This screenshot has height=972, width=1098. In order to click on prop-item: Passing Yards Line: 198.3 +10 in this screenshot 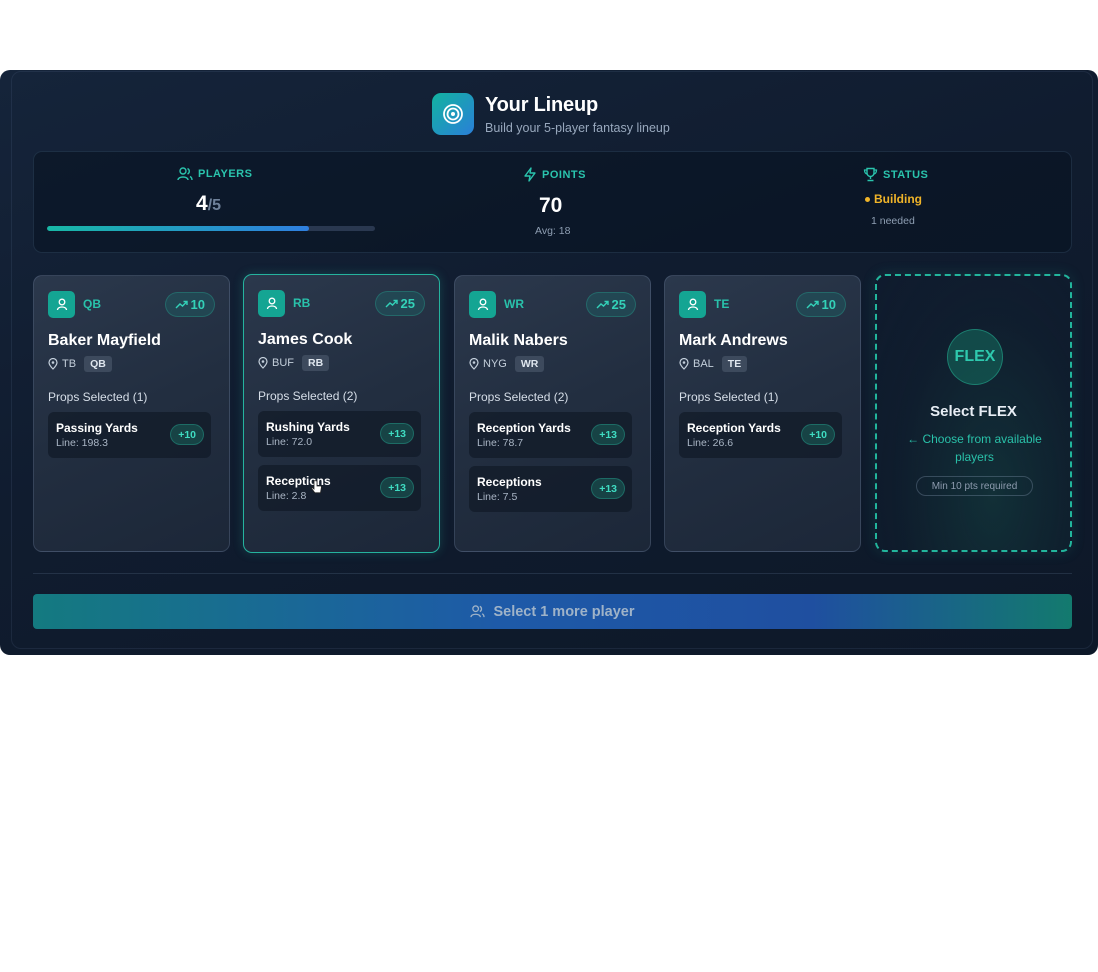, I will do `click(129, 435)`.